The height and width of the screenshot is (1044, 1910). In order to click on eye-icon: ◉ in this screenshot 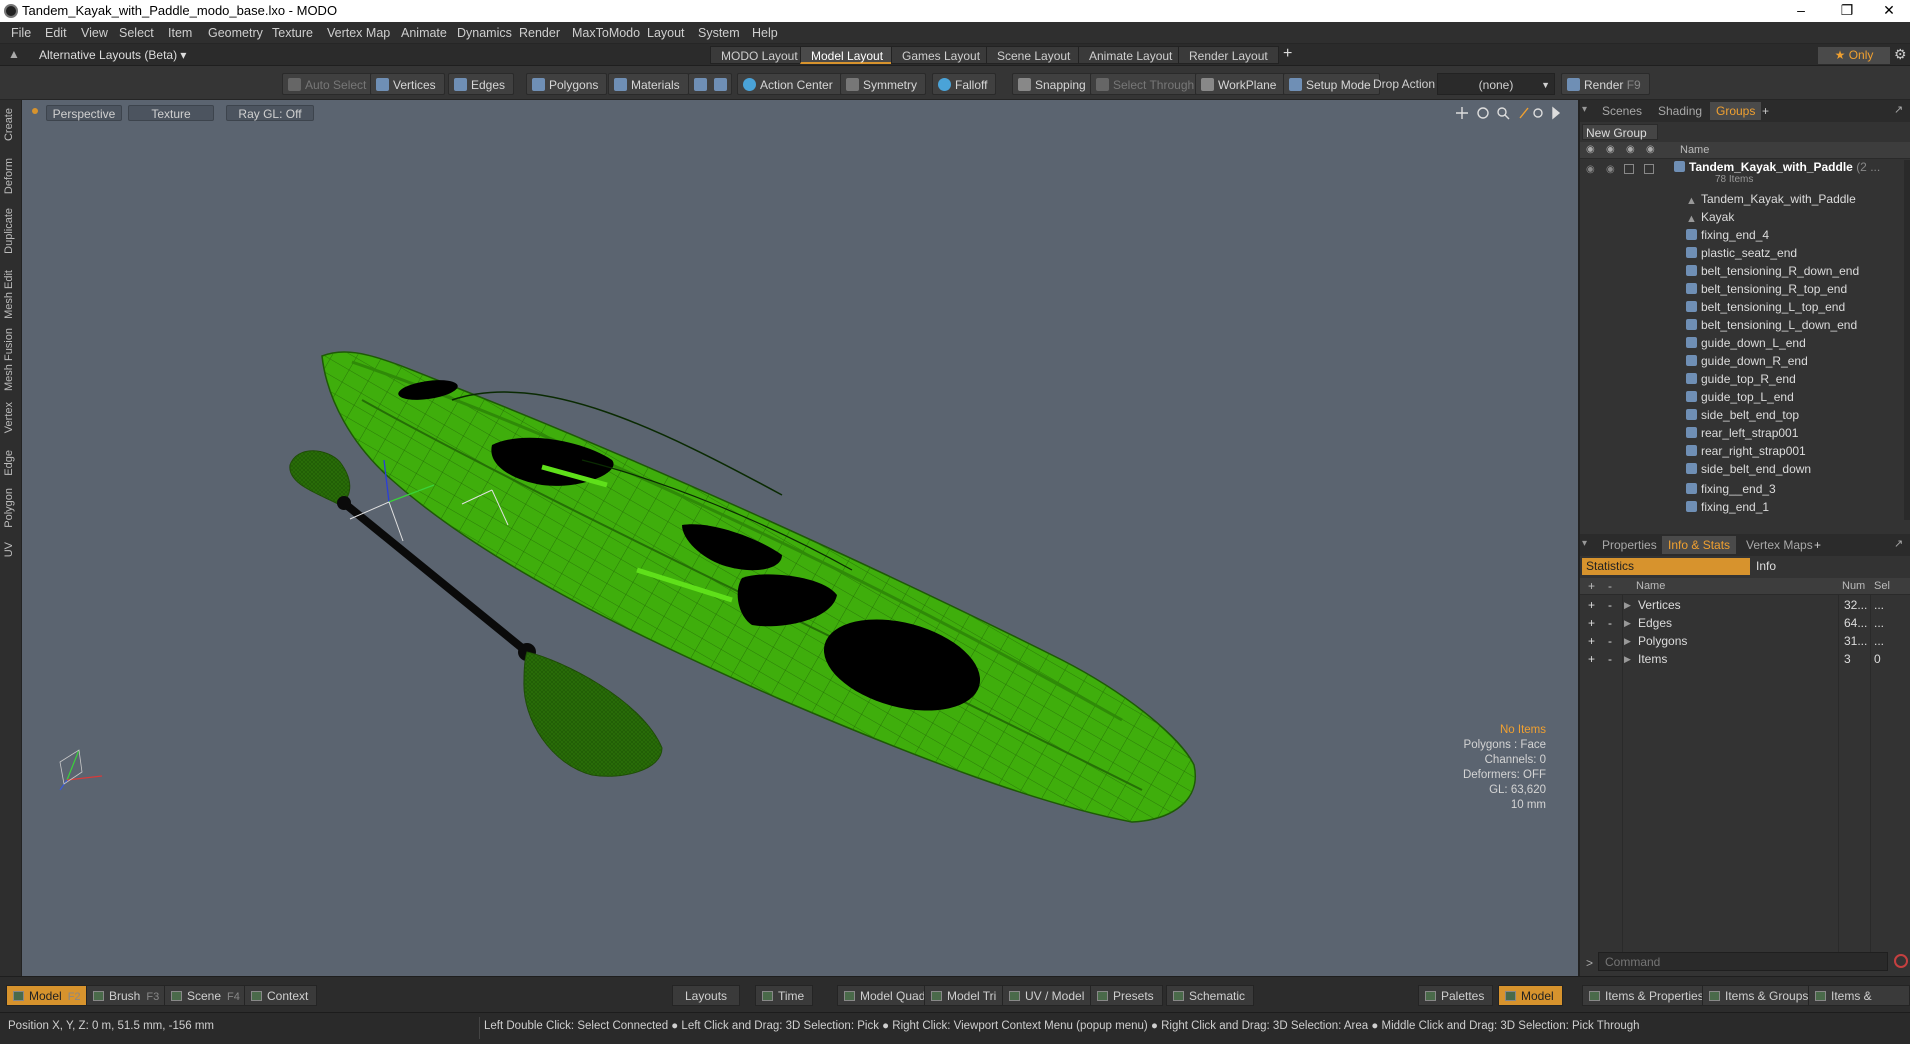, I will do `click(1590, 149)`.